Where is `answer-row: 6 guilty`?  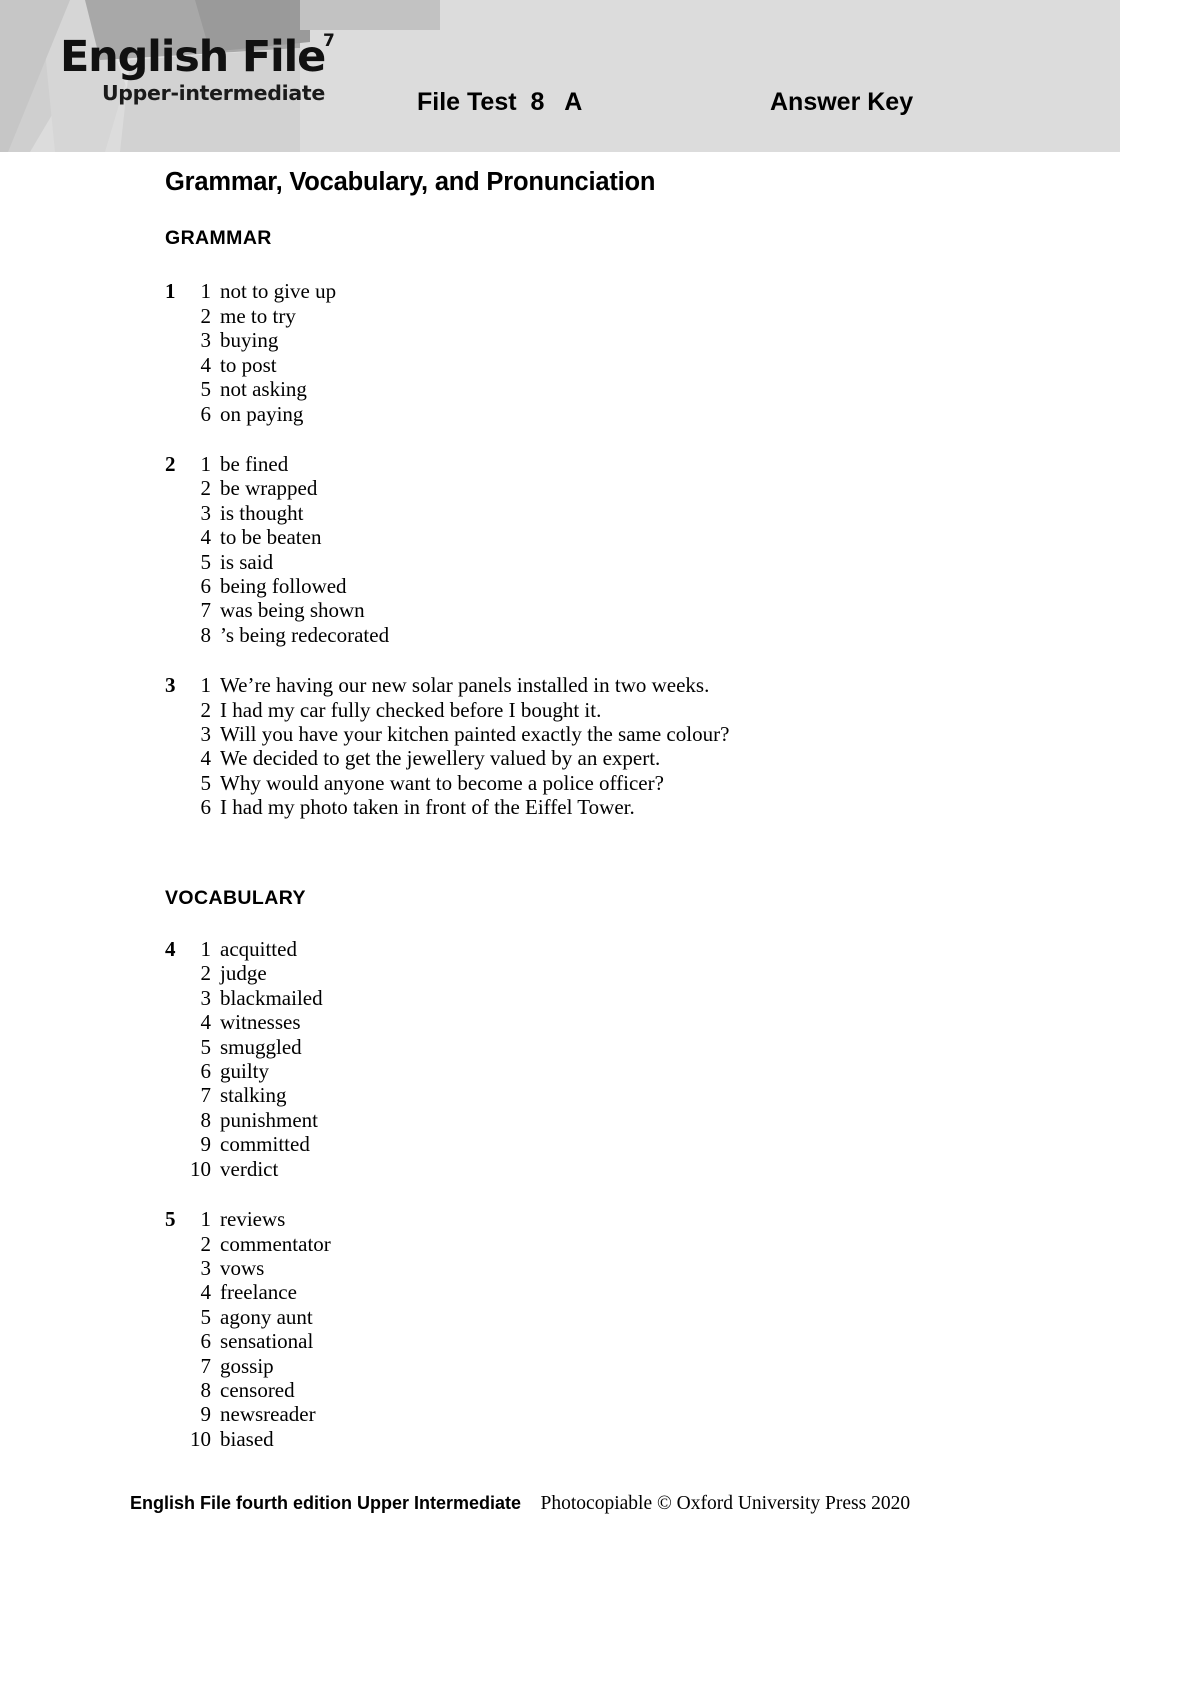
answer-row: 6 guilty is located at coordinates (626, 1071).